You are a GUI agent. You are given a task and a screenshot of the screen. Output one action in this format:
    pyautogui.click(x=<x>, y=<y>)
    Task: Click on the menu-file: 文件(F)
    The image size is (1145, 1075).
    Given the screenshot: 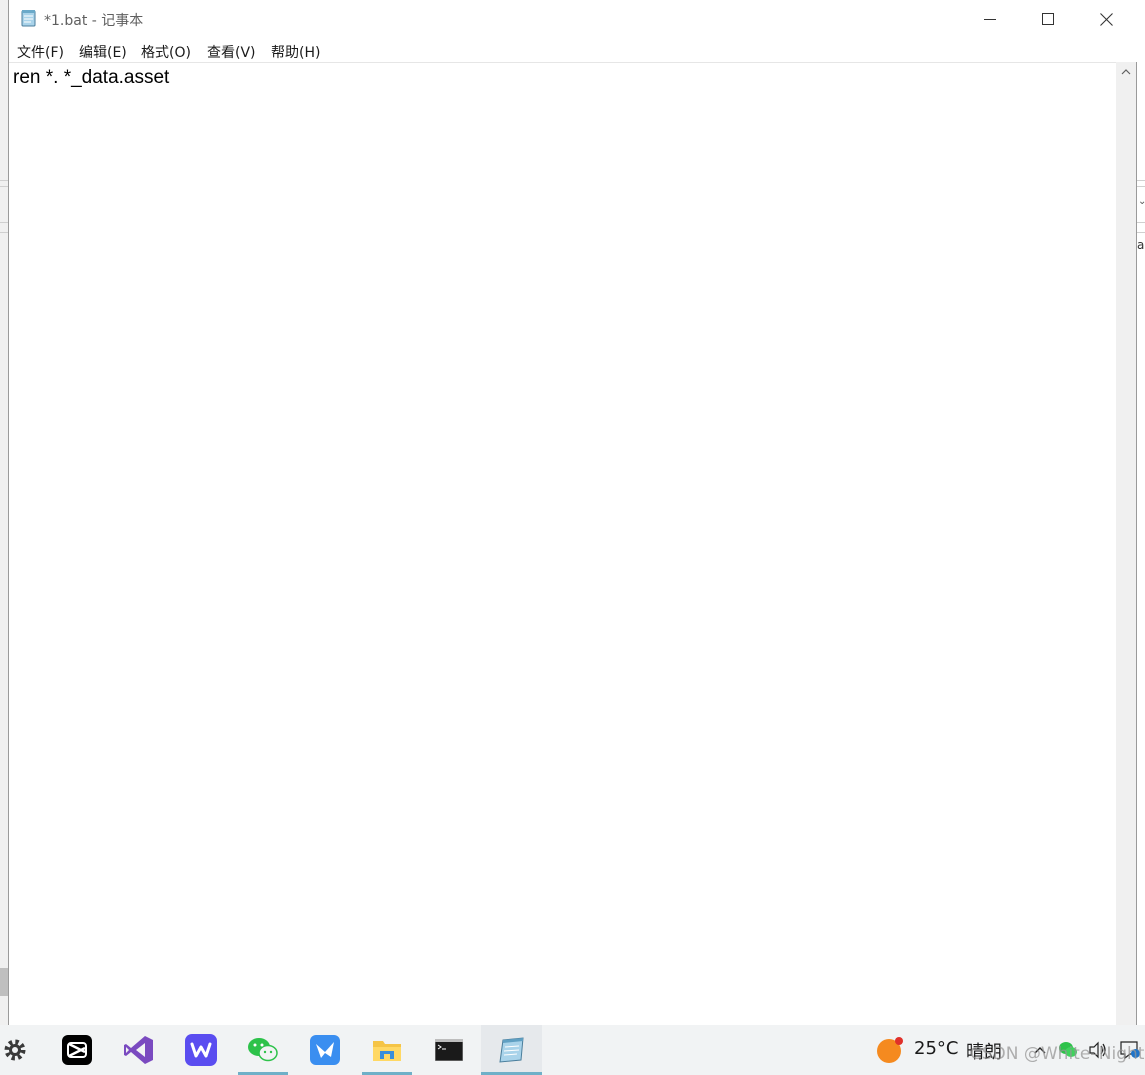 What is the action you would take?
    pyautogui.click(x=40, y=52)
    